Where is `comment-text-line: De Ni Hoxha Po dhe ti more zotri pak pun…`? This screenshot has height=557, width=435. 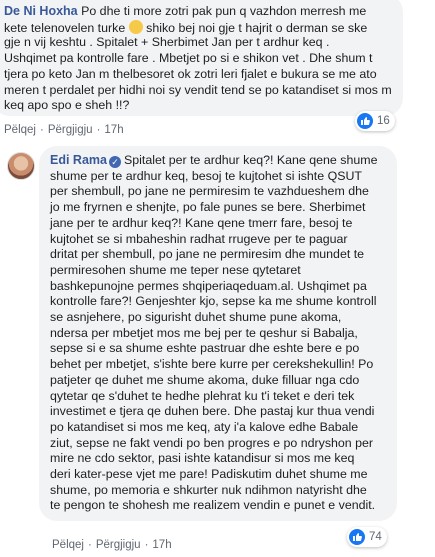 comment-text-line: De Ni Hoxha Po dhe ti more zotri pak pun… is located at coordinates (185, 11).